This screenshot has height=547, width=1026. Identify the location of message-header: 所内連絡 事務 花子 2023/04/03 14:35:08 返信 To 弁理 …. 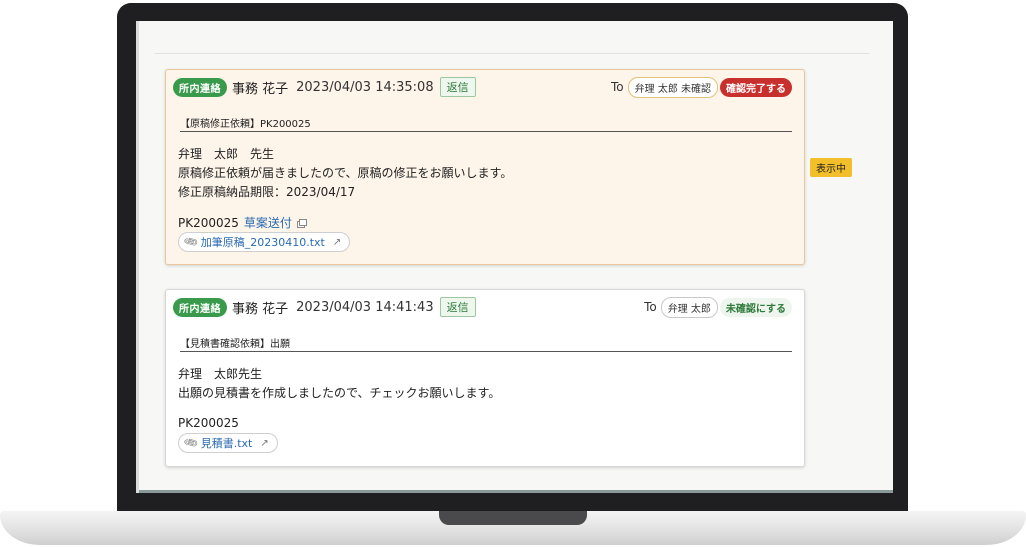
(482, 87).